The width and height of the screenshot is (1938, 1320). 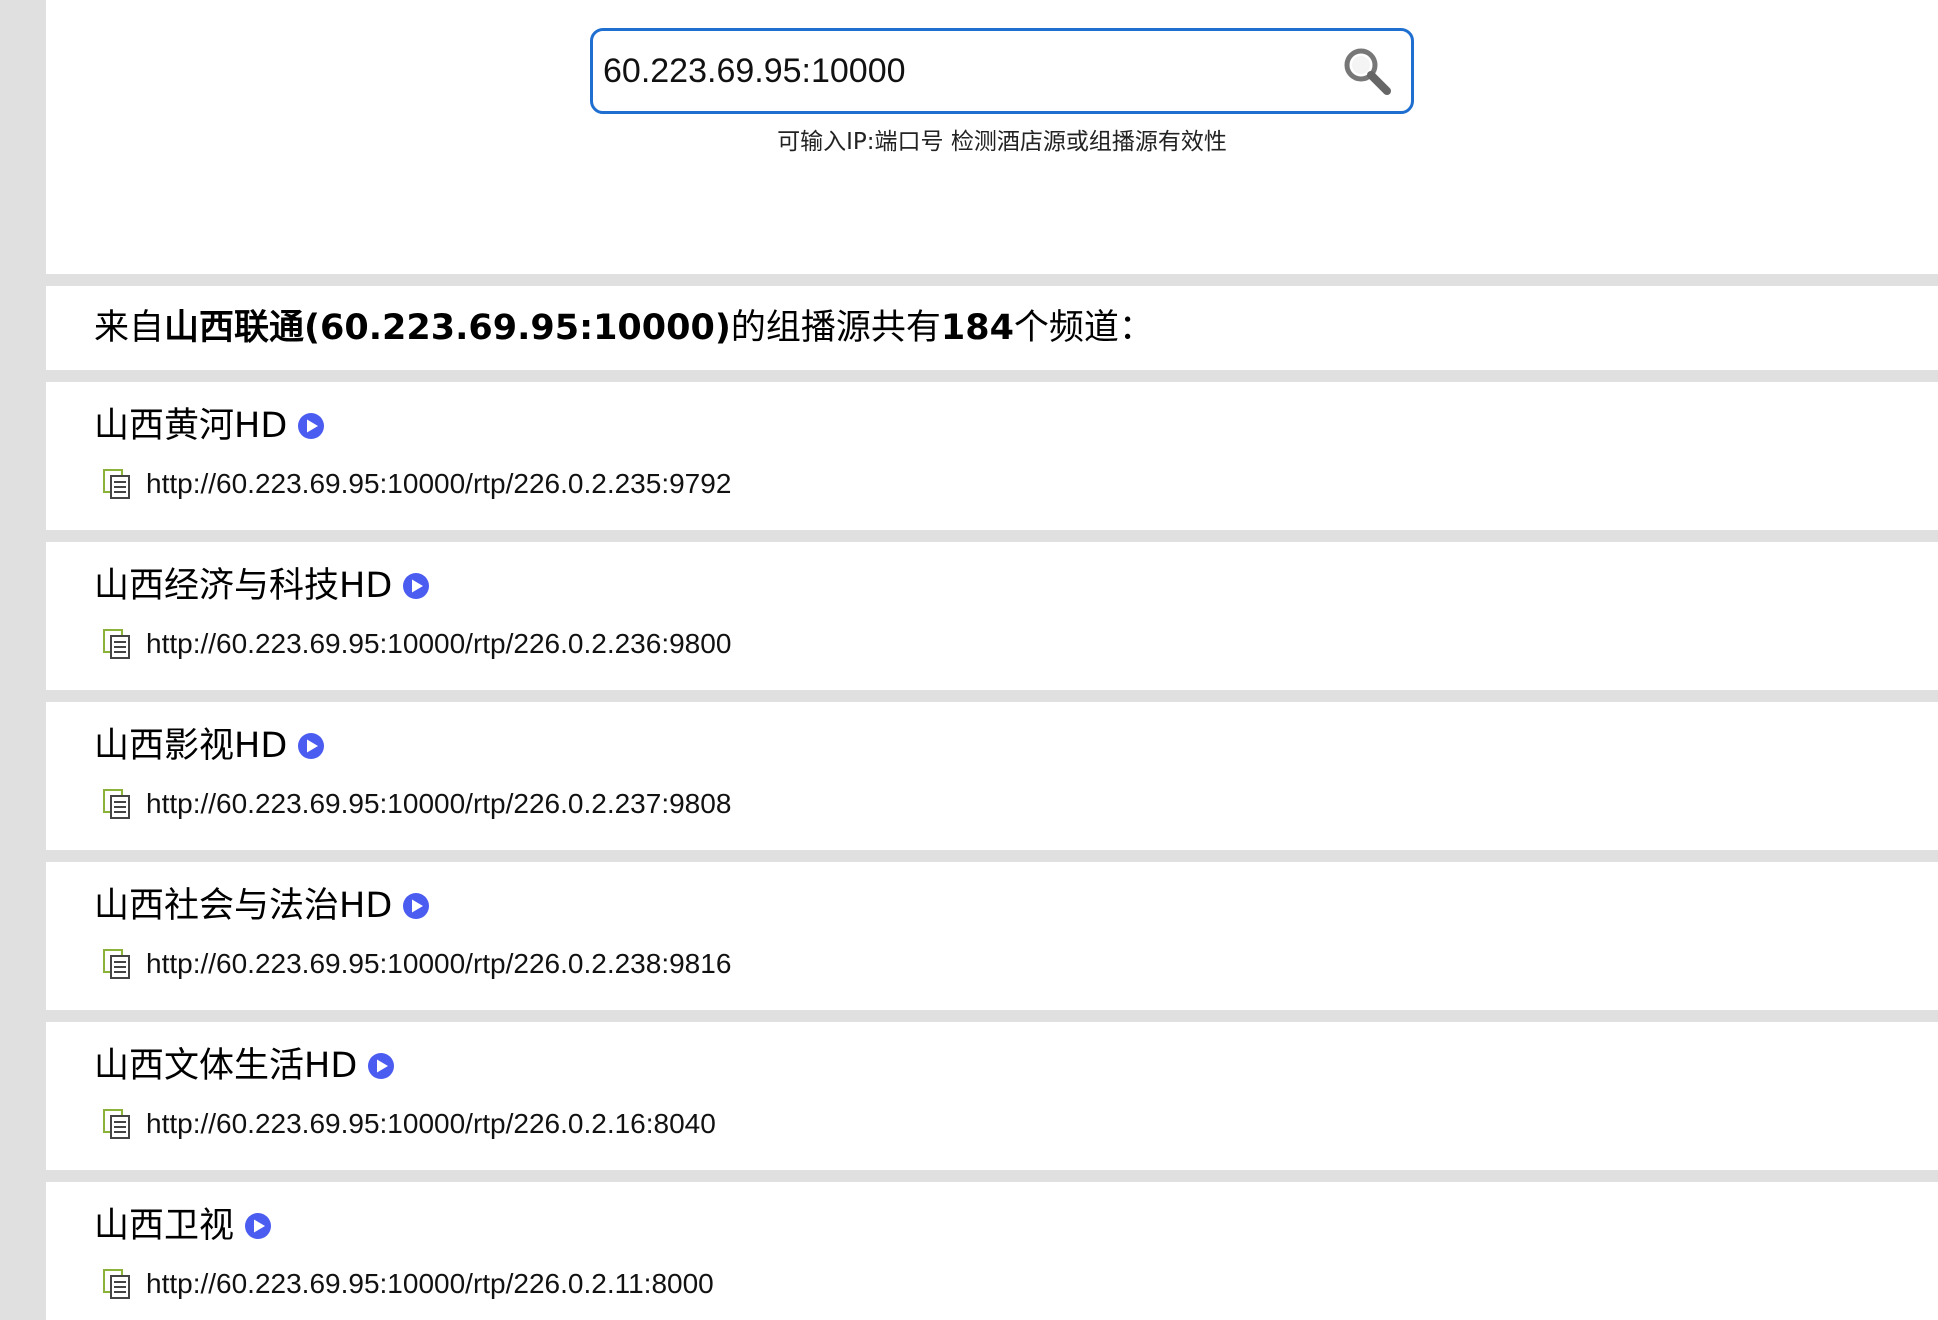 I want to click on summary-suffix: 个频道：, so click(x=1083, y=328).